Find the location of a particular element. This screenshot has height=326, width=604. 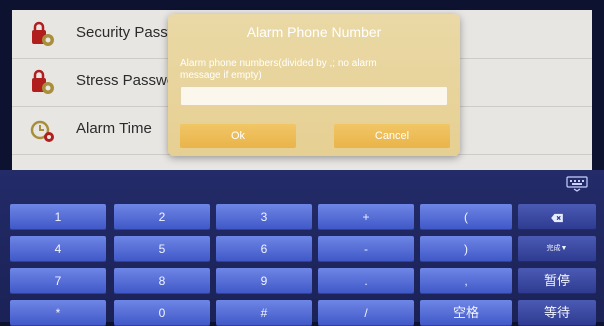

backspace-key is located at coordinates (557, 217).